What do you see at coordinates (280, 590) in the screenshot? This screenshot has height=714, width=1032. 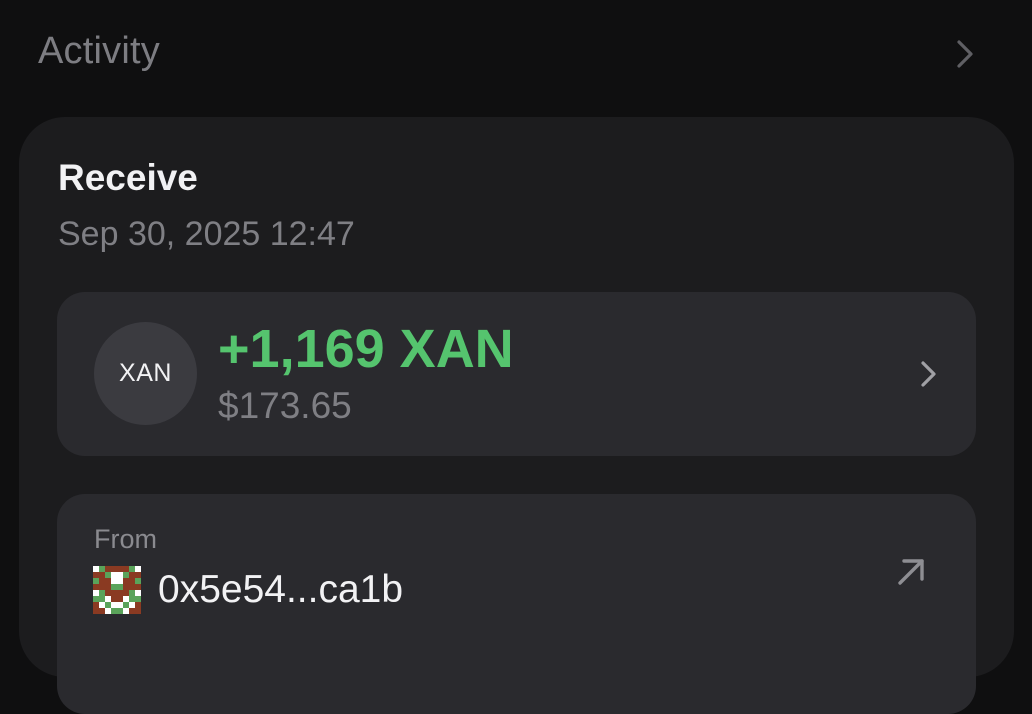 I see `sender-address: 0x5e54...ca1b` at bounding box center [280, 590].